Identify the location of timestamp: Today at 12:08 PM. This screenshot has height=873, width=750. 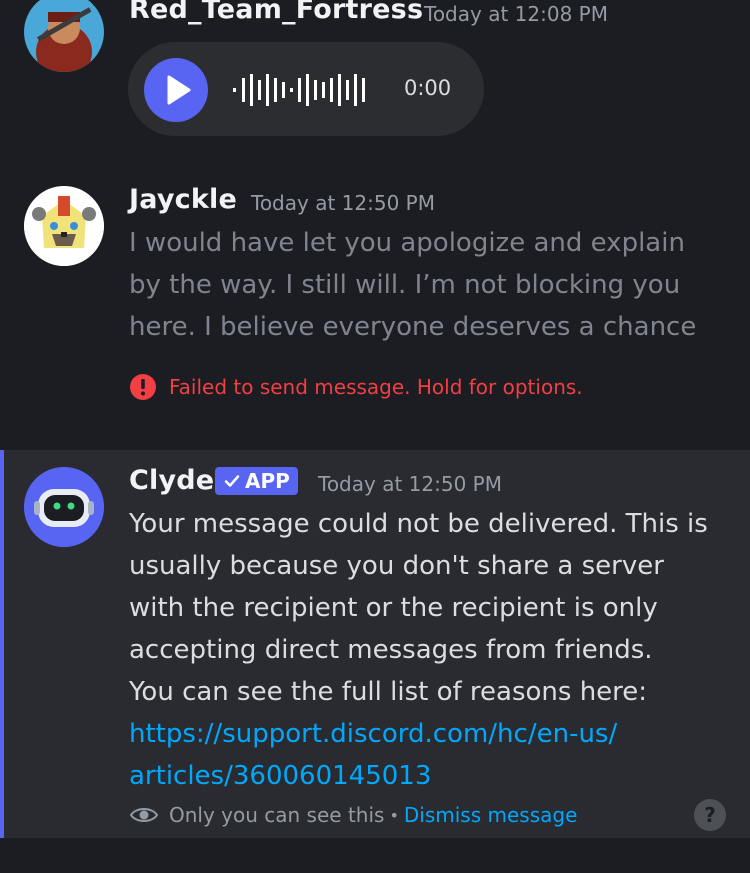
(516, 14).